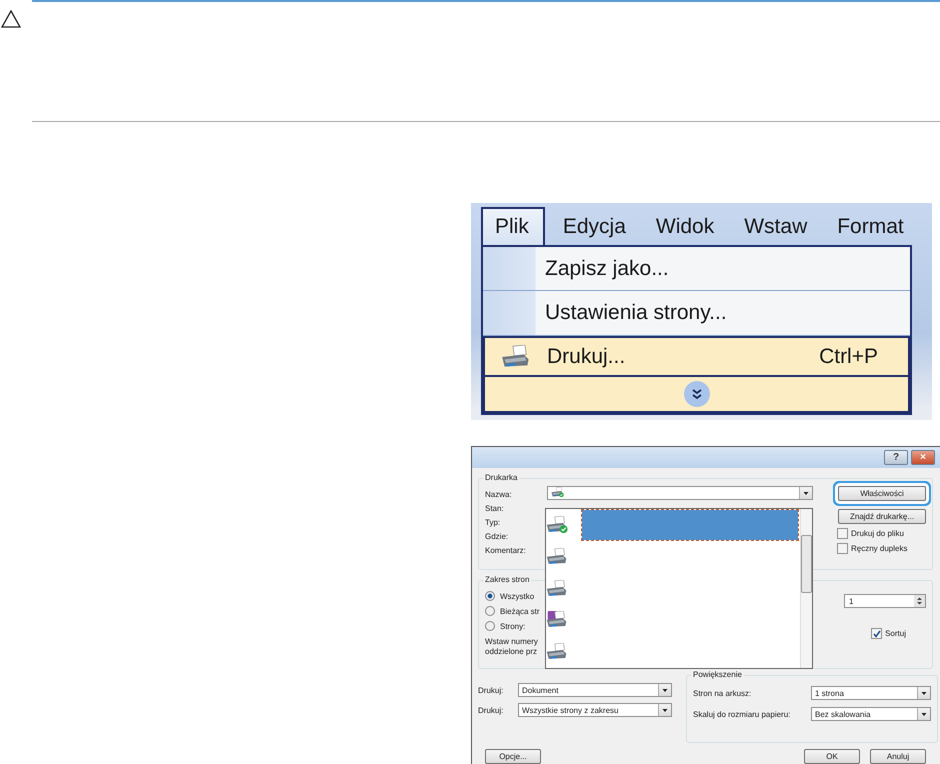 This screenshot has width=940, height=764. I want to click on checkbox-label: Drukuj do pliku, so click(877, 533).